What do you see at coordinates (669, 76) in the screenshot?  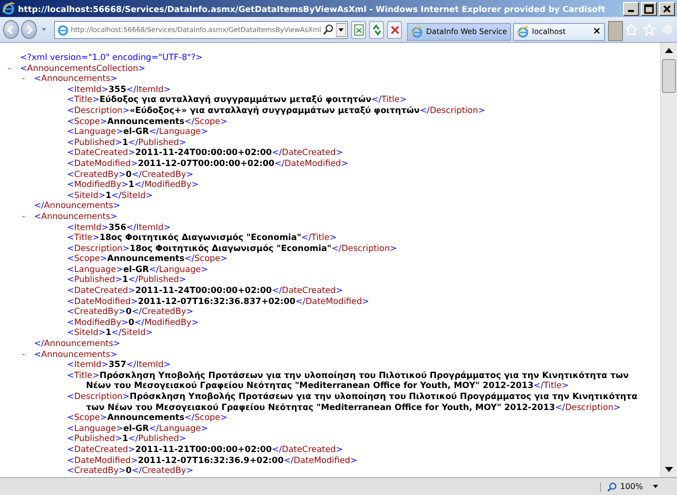 I see `scroll-thumb` at bounding box center [669, 76].